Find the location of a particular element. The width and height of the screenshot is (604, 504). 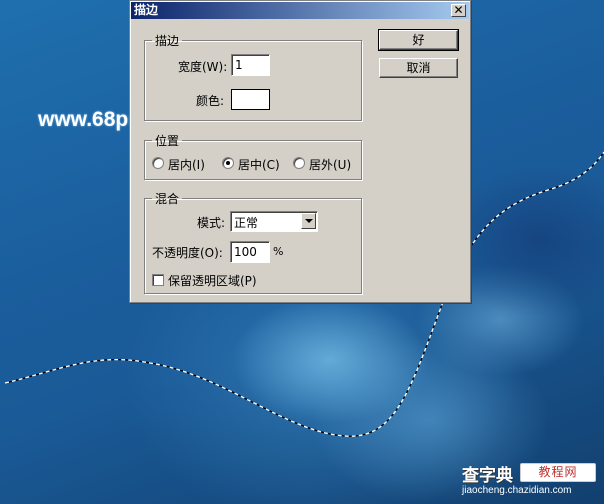

radio-outside is located at coordinates (299, 163).